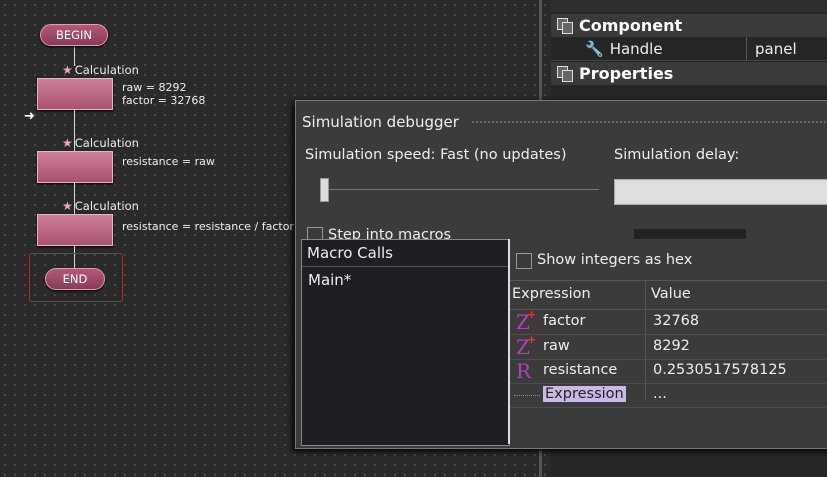 This screenshot has height=477, width=827. Describe the element at coordinates (689, 49) in the screenshot. I see `handle-property-row: 🔧 Handle panel` at that location.